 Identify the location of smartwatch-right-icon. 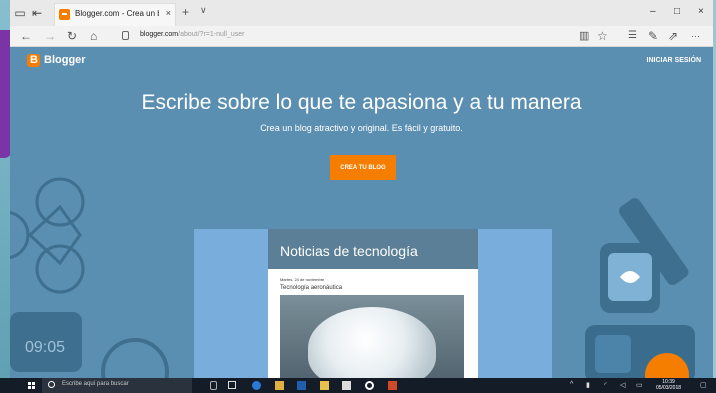
(630, 278).